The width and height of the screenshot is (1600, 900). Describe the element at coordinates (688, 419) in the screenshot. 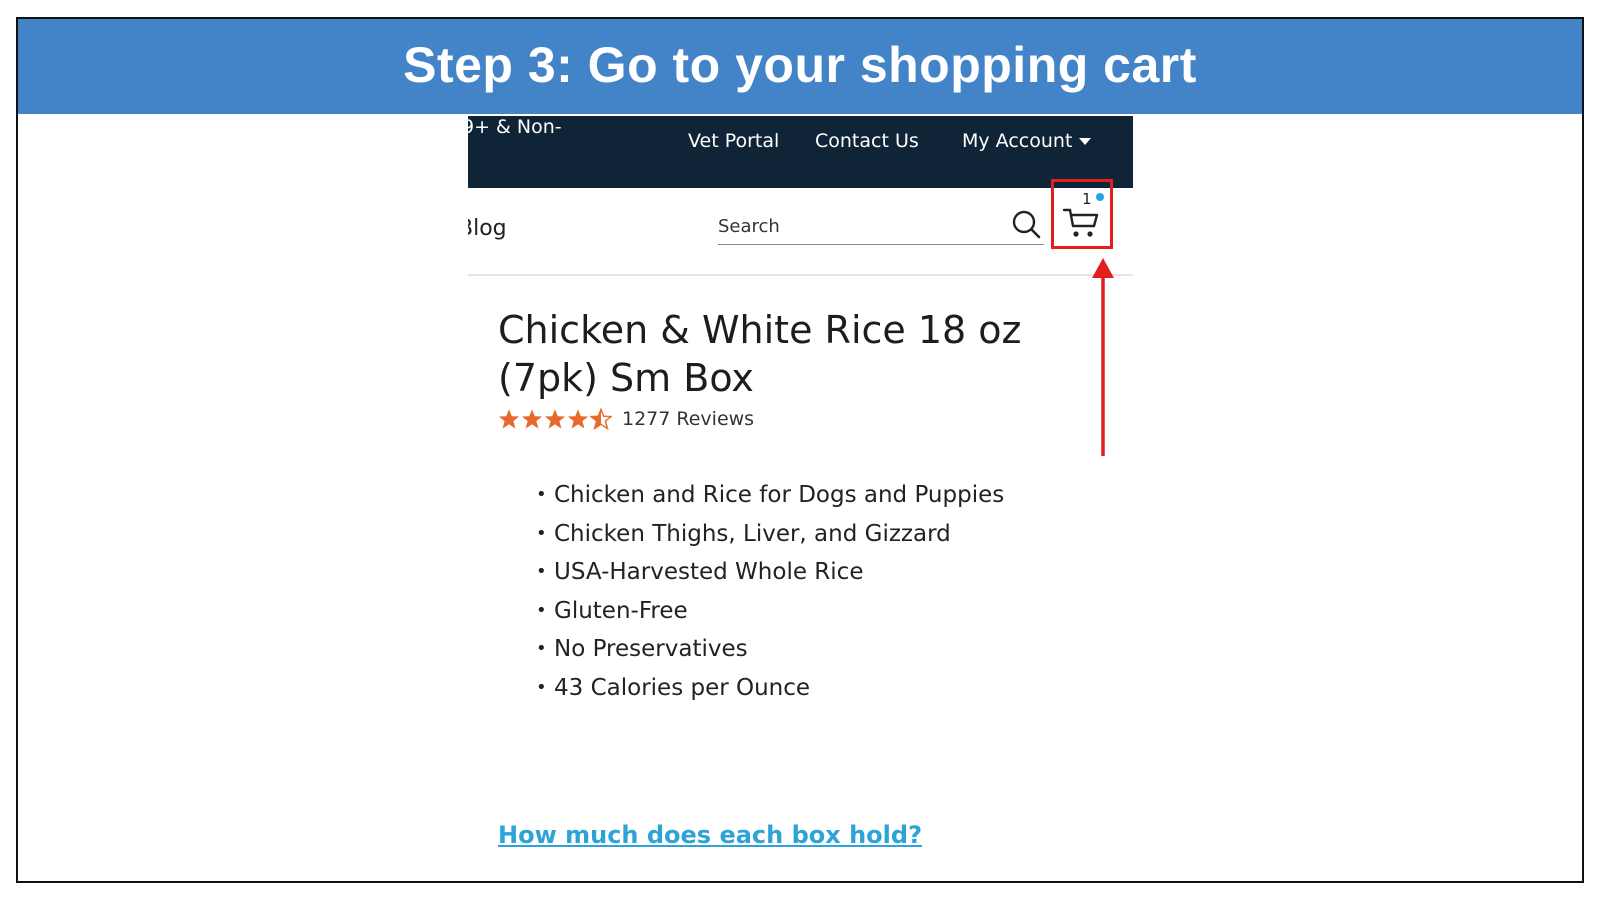

I see `review-count: 1277 Reviews` at that location.